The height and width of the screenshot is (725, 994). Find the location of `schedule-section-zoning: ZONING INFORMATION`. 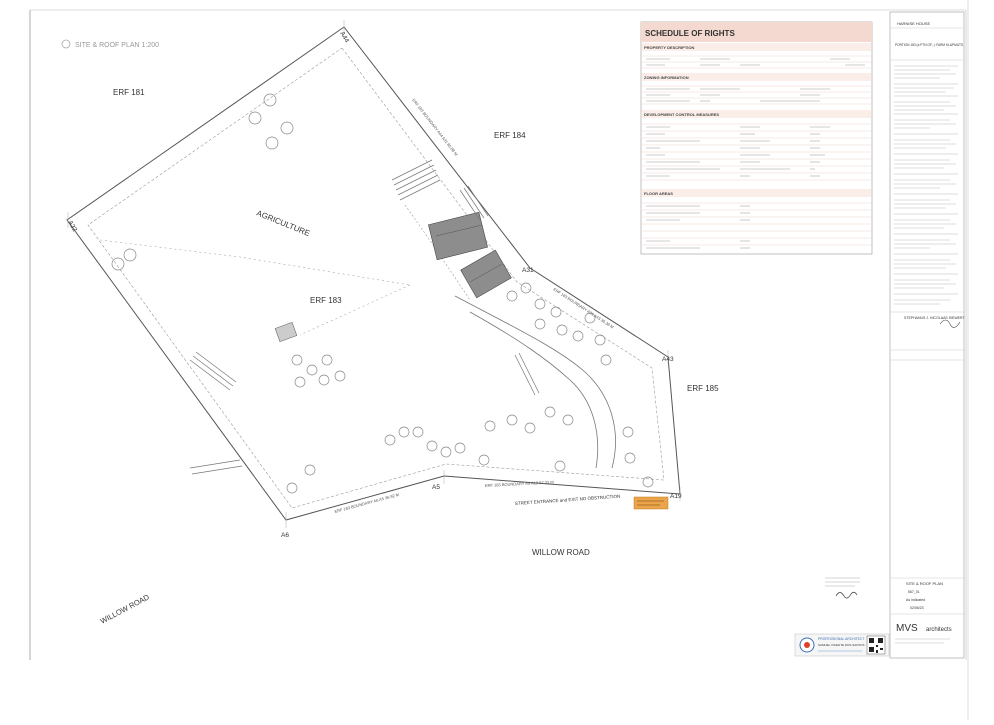

schedule-section-zoning: ZONING INFORMATION is located at coordinates (666, 77).